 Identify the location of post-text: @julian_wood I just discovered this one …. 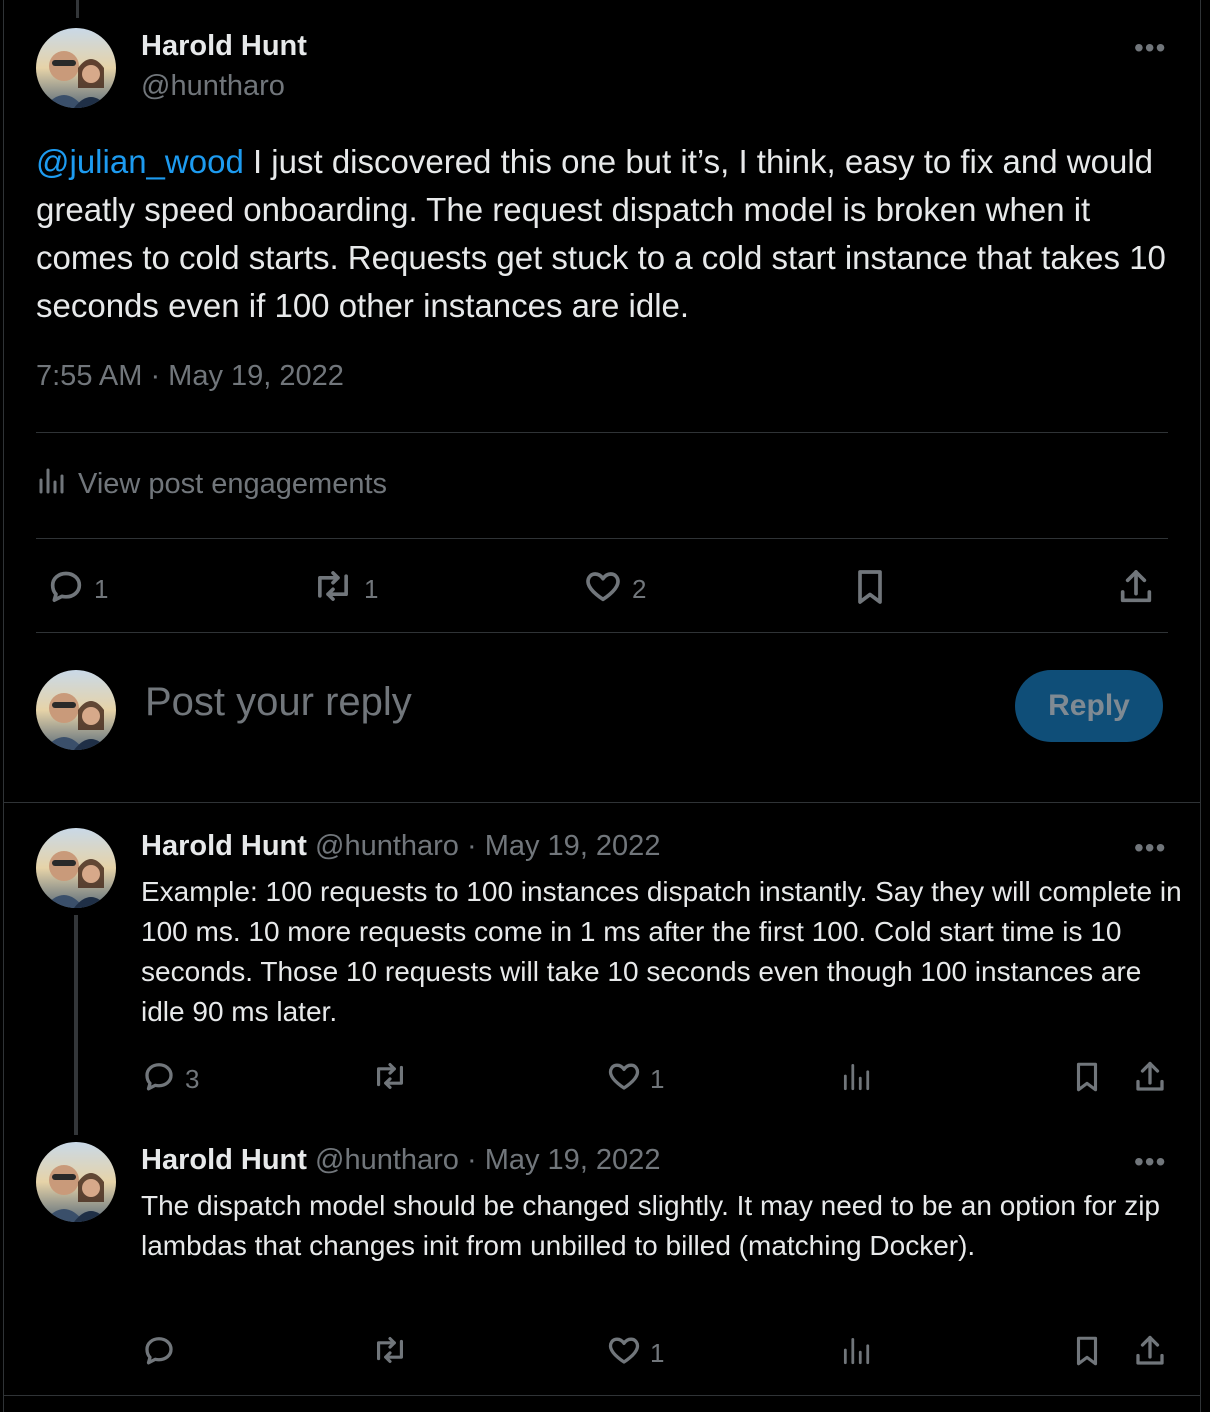
(606, 234).